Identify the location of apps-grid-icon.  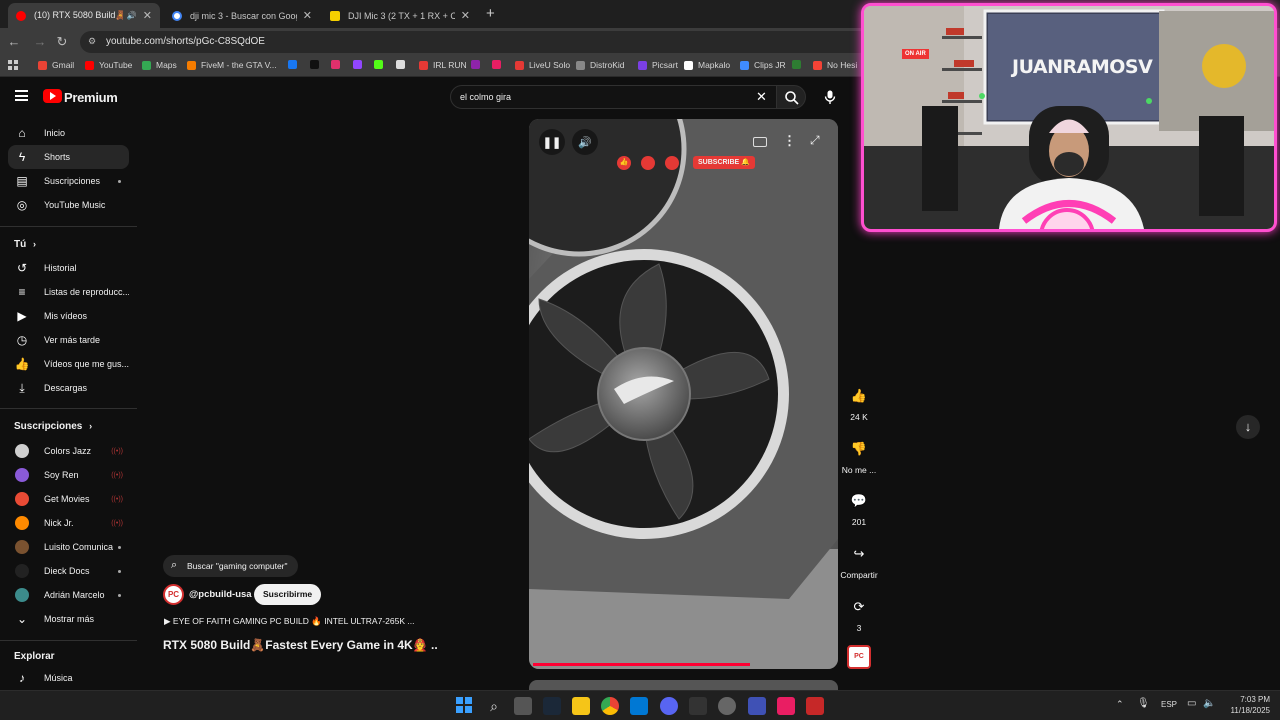
(13, 65).